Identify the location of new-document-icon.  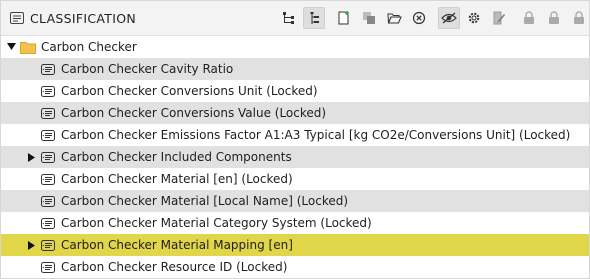
(344, 18).